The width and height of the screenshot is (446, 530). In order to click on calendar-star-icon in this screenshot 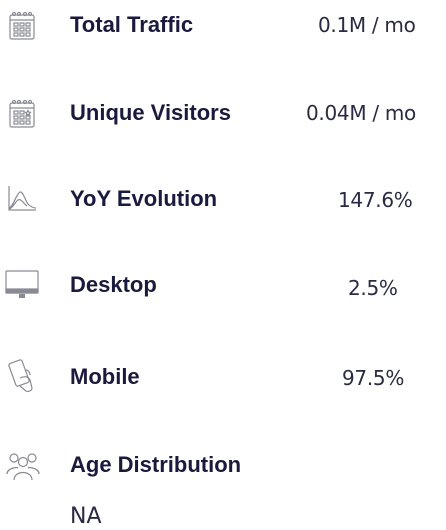, I will do `click(22, 114)`.